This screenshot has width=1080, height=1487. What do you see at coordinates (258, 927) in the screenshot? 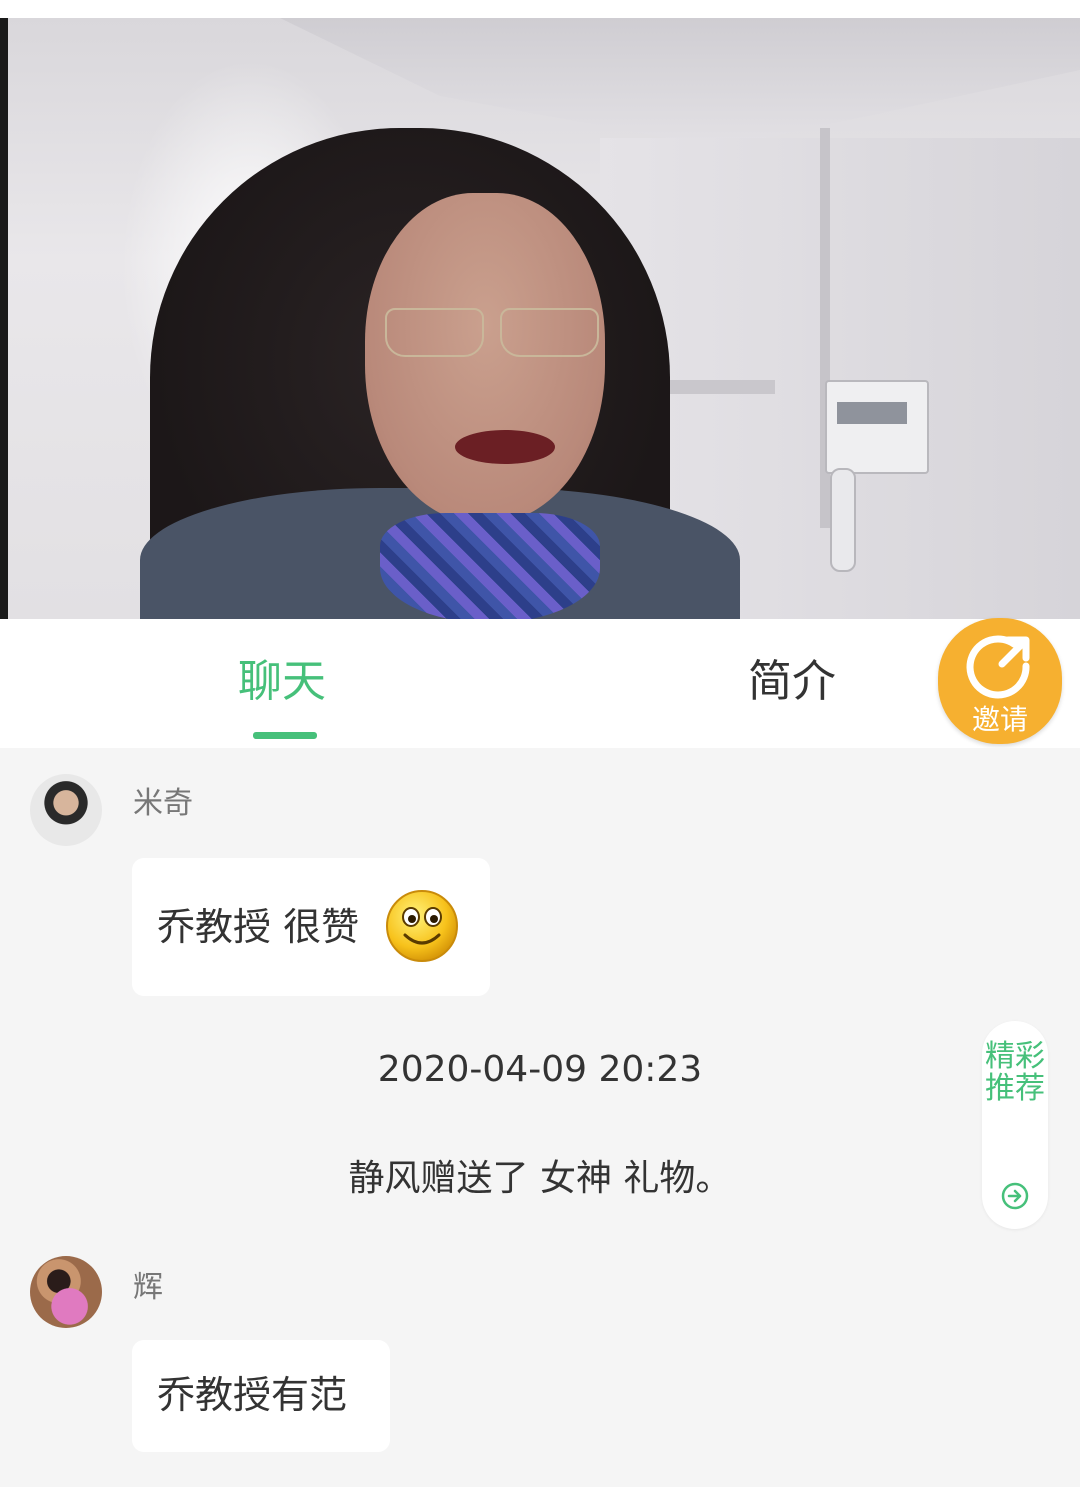
I see `message-text: 乔教授 很赞` at bounding box center [258, 927].